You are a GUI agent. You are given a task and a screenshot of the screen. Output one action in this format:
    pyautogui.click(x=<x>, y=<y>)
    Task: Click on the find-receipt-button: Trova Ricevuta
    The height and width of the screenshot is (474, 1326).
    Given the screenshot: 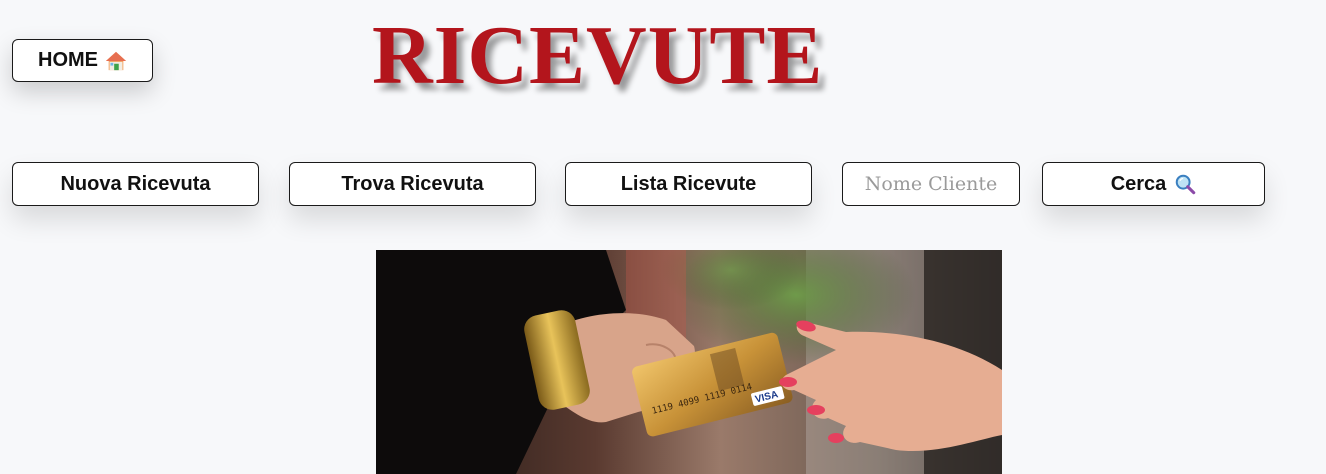 What is the action you would take?
    pyautogui.click(x=412, y=184)
    